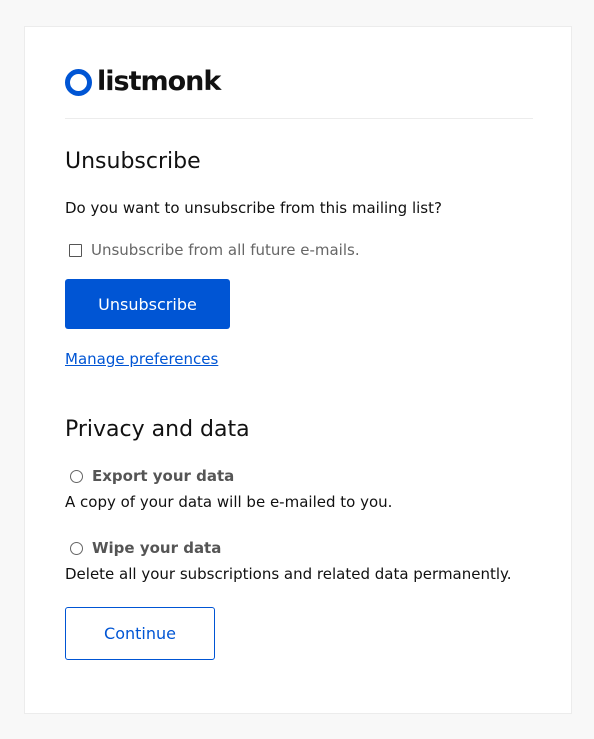  Describe the element at coordinates (75, 250) in the screenshot. I see `checkbox-icon` at that location.